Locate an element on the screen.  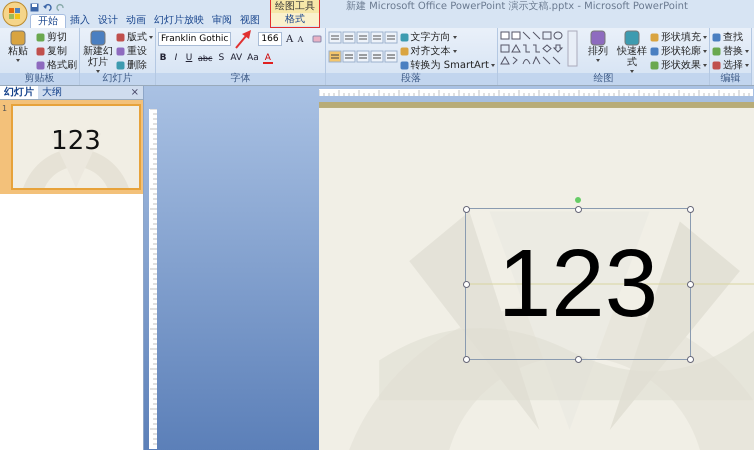
ribbon-tab: 插入 is located at coordinates (80, 21).